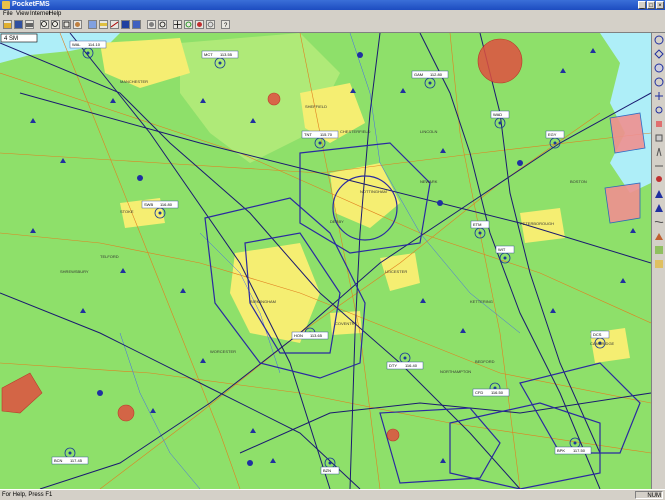 This screenshot has width=665, height=500. I want to click on zoom-out-button, so click(55, 24).